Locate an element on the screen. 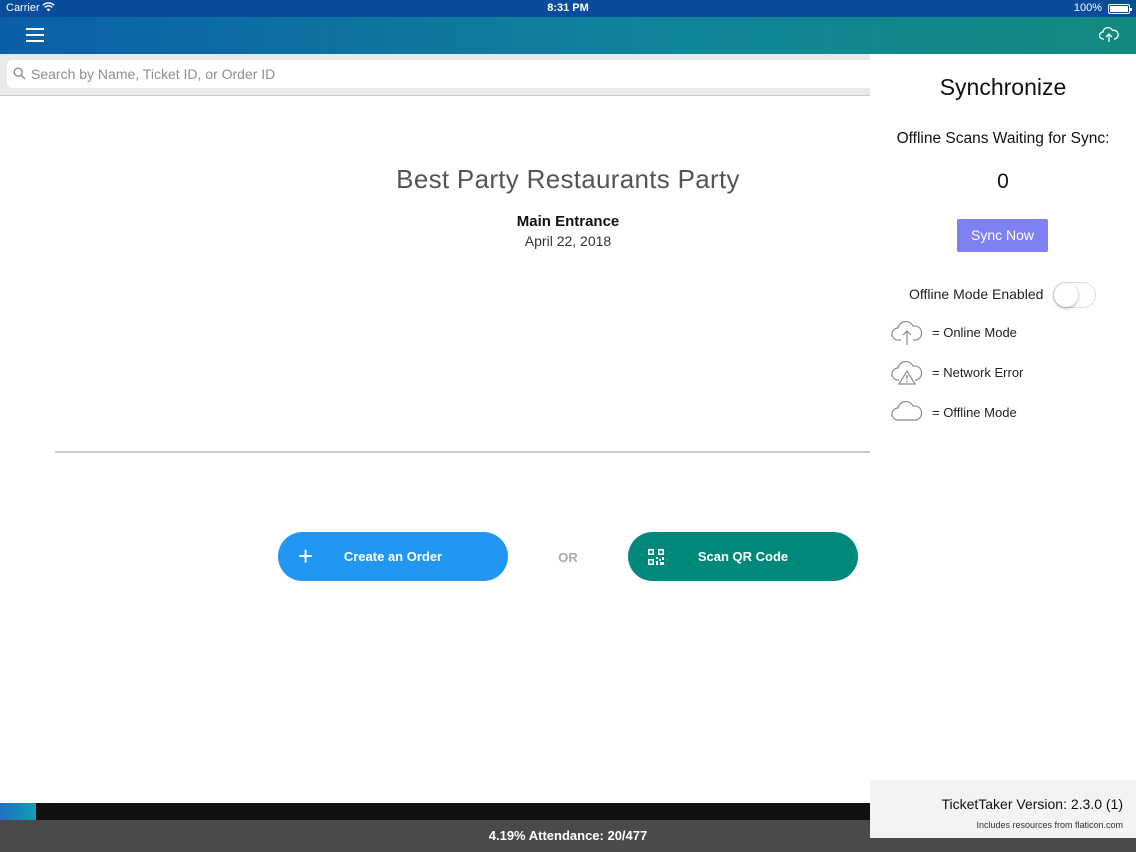 The width and height of the screenshot is (1136, 852). hamburger-menu-icon is located at coordinates (35, 35).